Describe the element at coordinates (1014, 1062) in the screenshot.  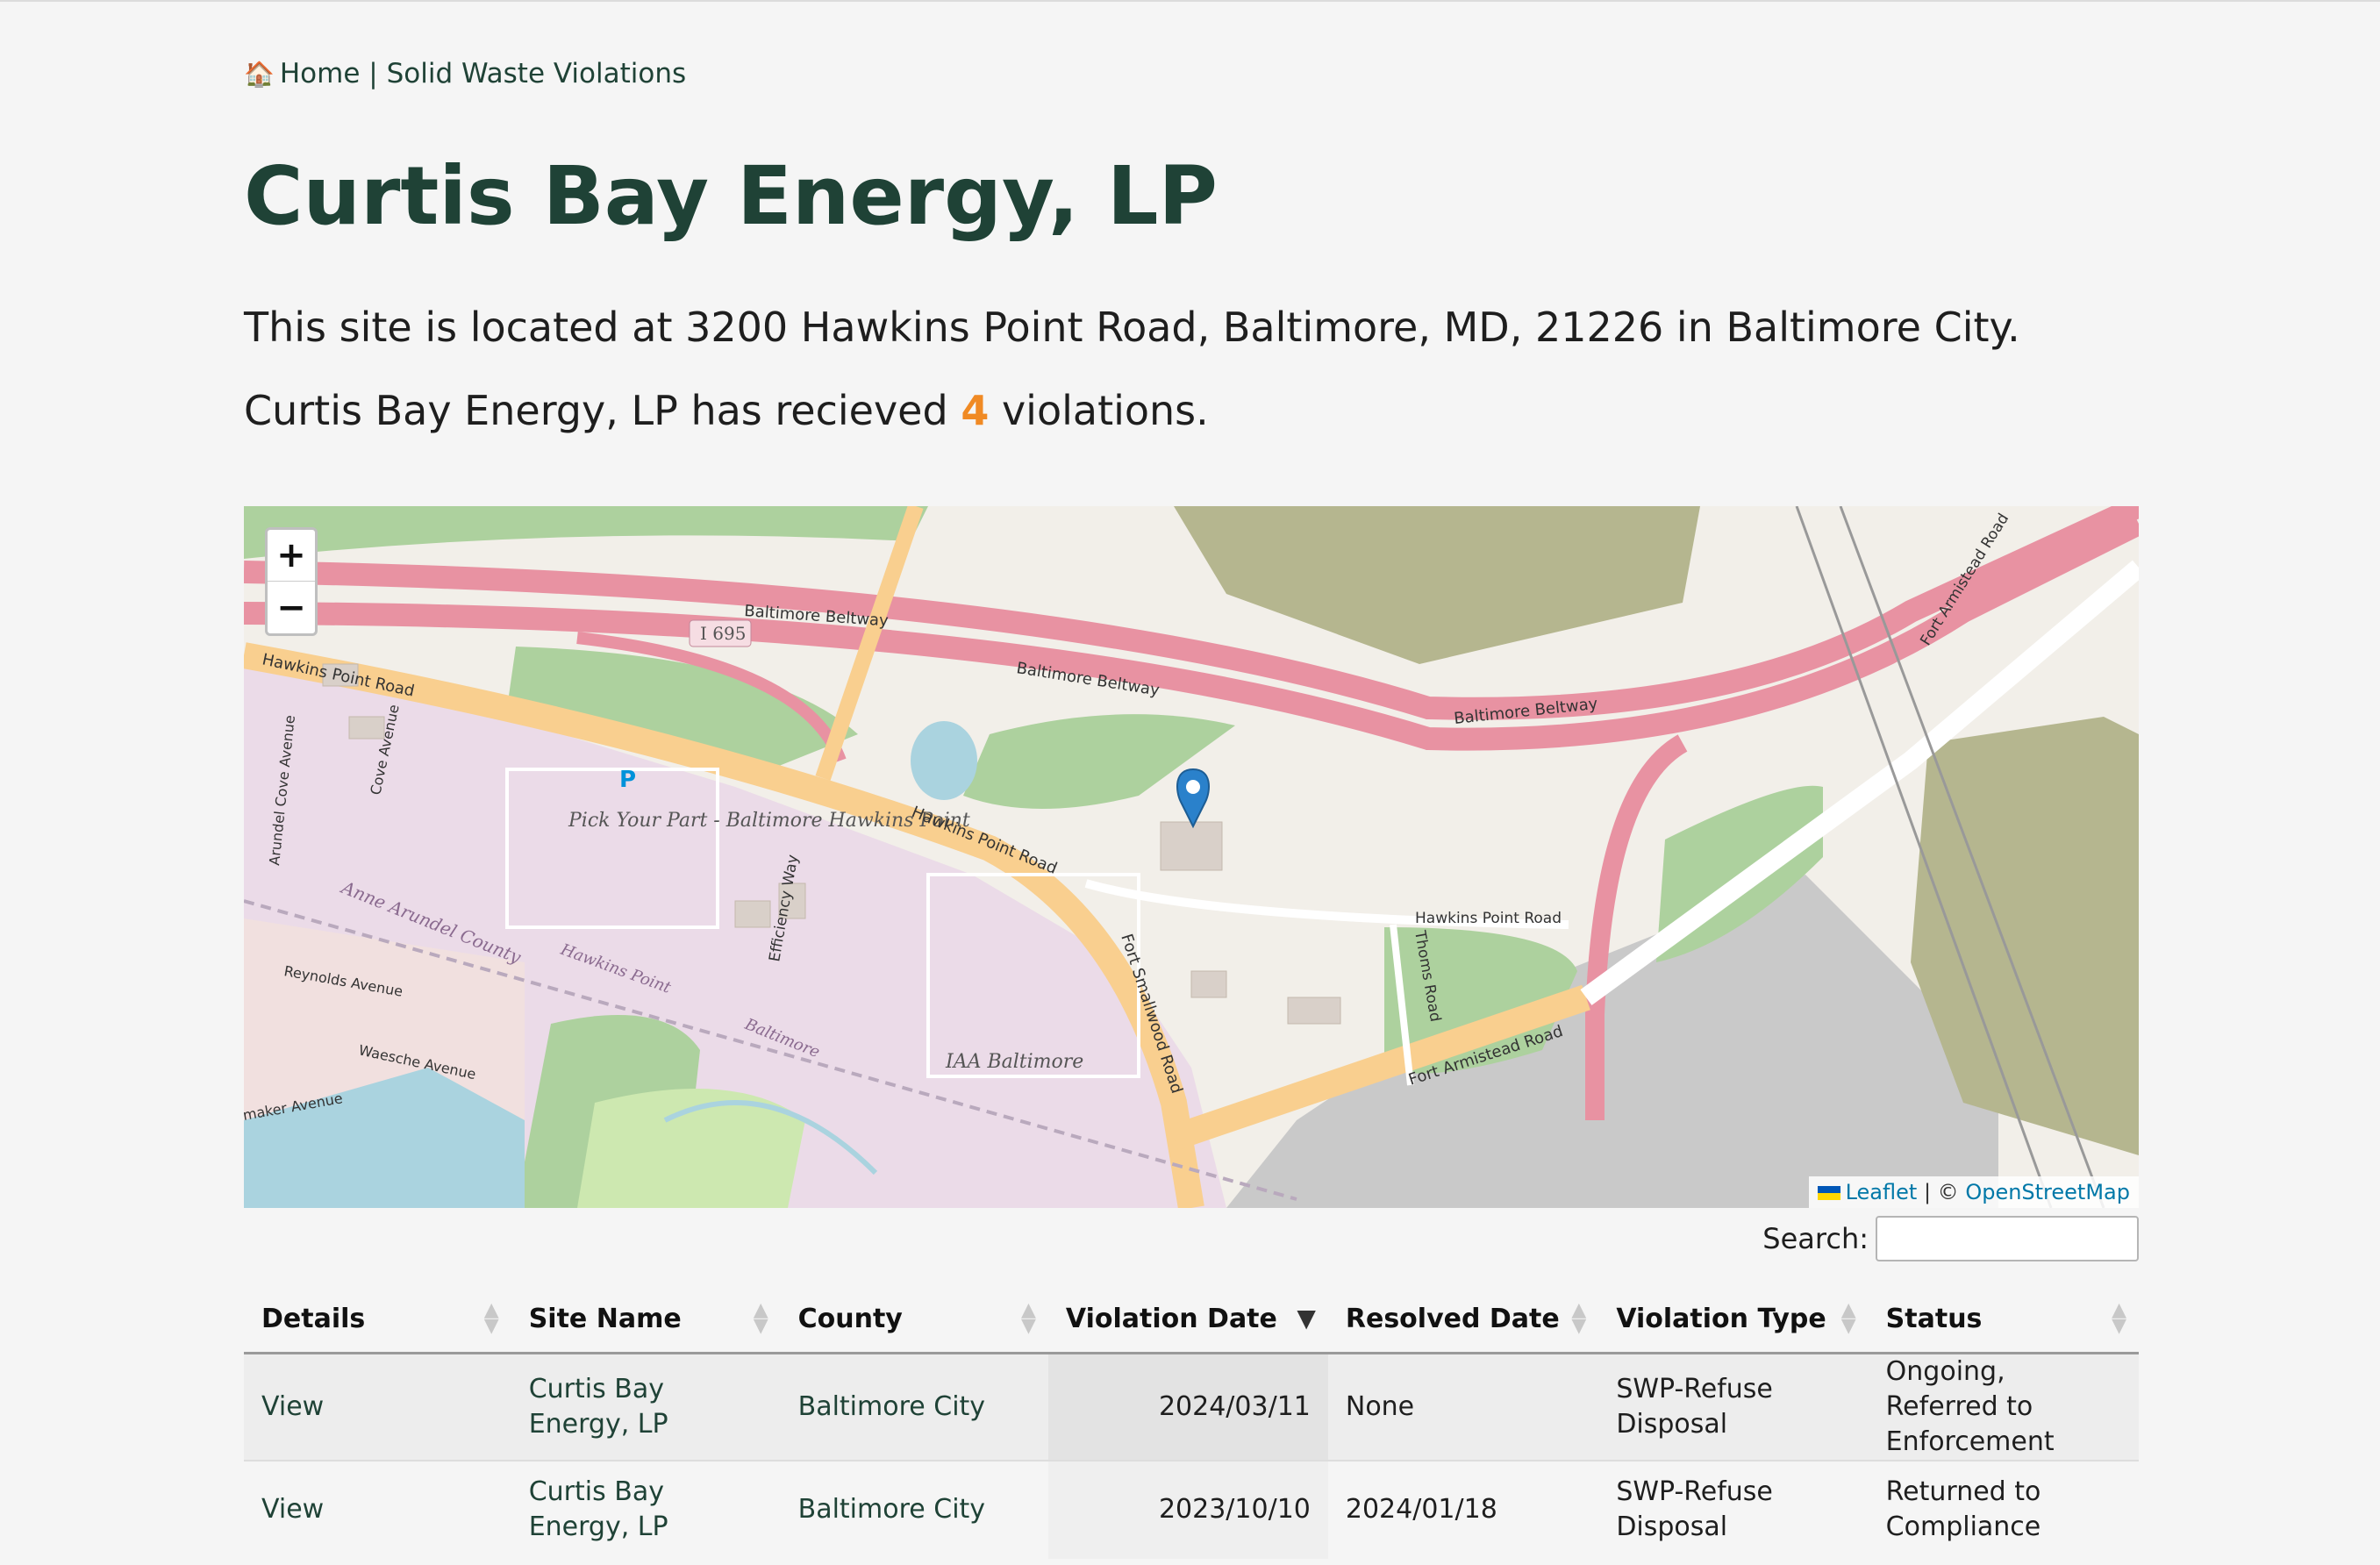
I see `map-label: IAA Baltimore` at that location.